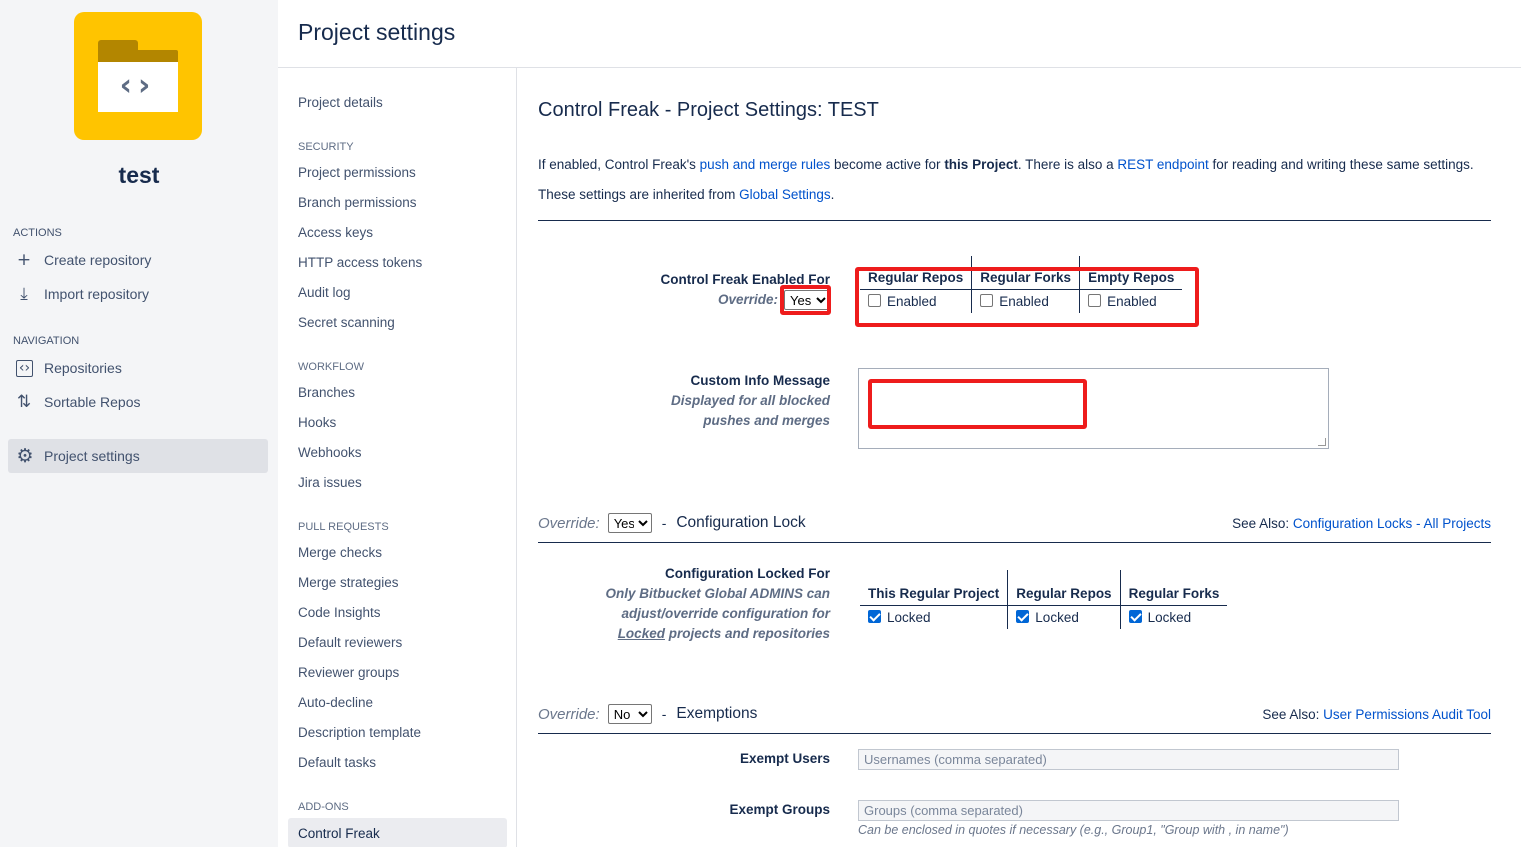  Describe the element at coordinates (357, 202) in the screenshot. I see `nav-branch-permissions: Branch permissions` at that location.